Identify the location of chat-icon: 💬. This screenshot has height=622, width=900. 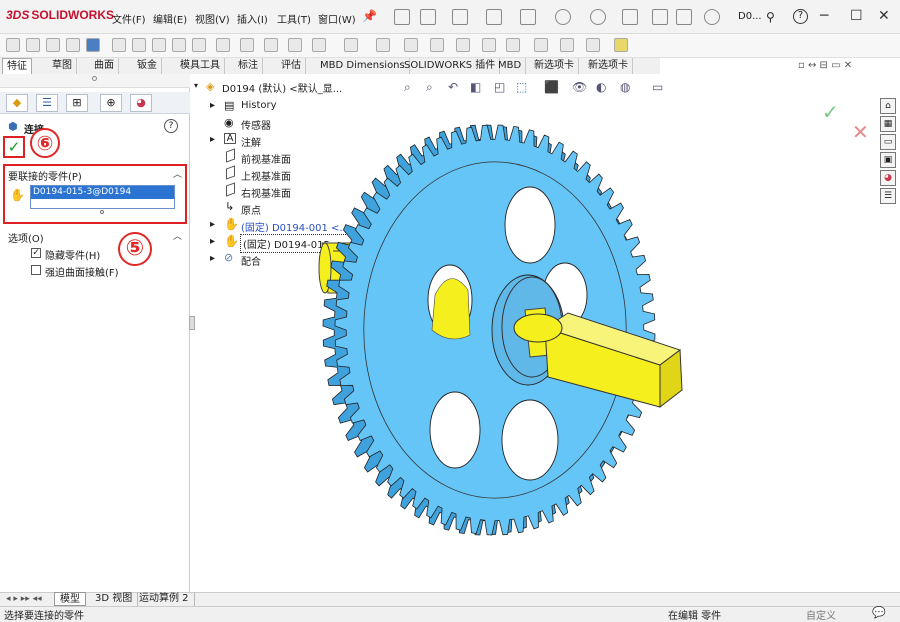
(879, 612).